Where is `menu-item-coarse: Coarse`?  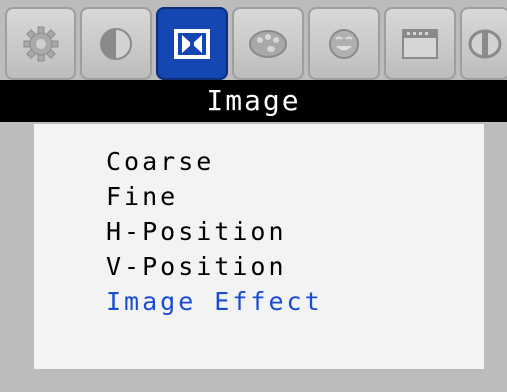
menu-item-coarse: Coarse is located at coordinates (214, 161).